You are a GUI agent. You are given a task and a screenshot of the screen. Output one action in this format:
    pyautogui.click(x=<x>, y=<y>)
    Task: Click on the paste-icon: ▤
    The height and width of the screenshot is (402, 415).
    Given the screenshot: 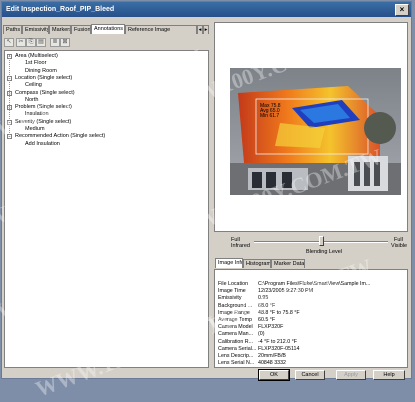 What is the action you would take?
    pyautogui.click(x=41, y=42)
    